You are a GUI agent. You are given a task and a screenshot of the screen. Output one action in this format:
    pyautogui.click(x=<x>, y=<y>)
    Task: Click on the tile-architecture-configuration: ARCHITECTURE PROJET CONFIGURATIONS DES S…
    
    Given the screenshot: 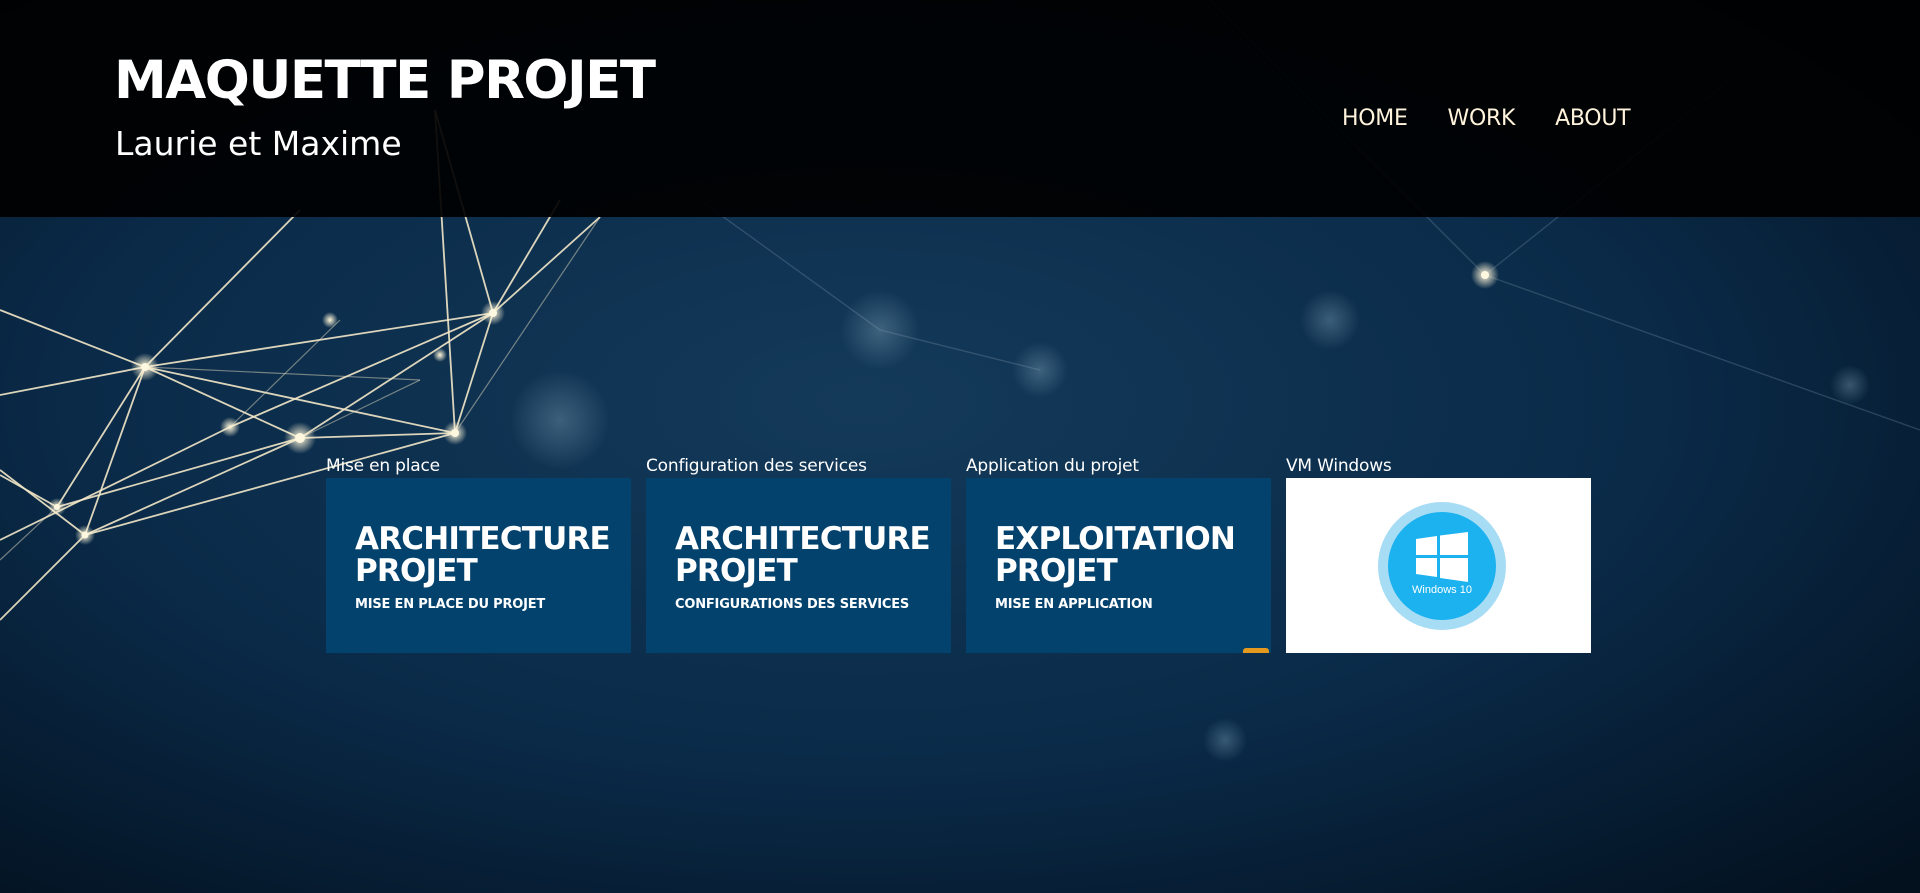 What is the action you would take?
    pyautogui.click(x=798, y=565)
    